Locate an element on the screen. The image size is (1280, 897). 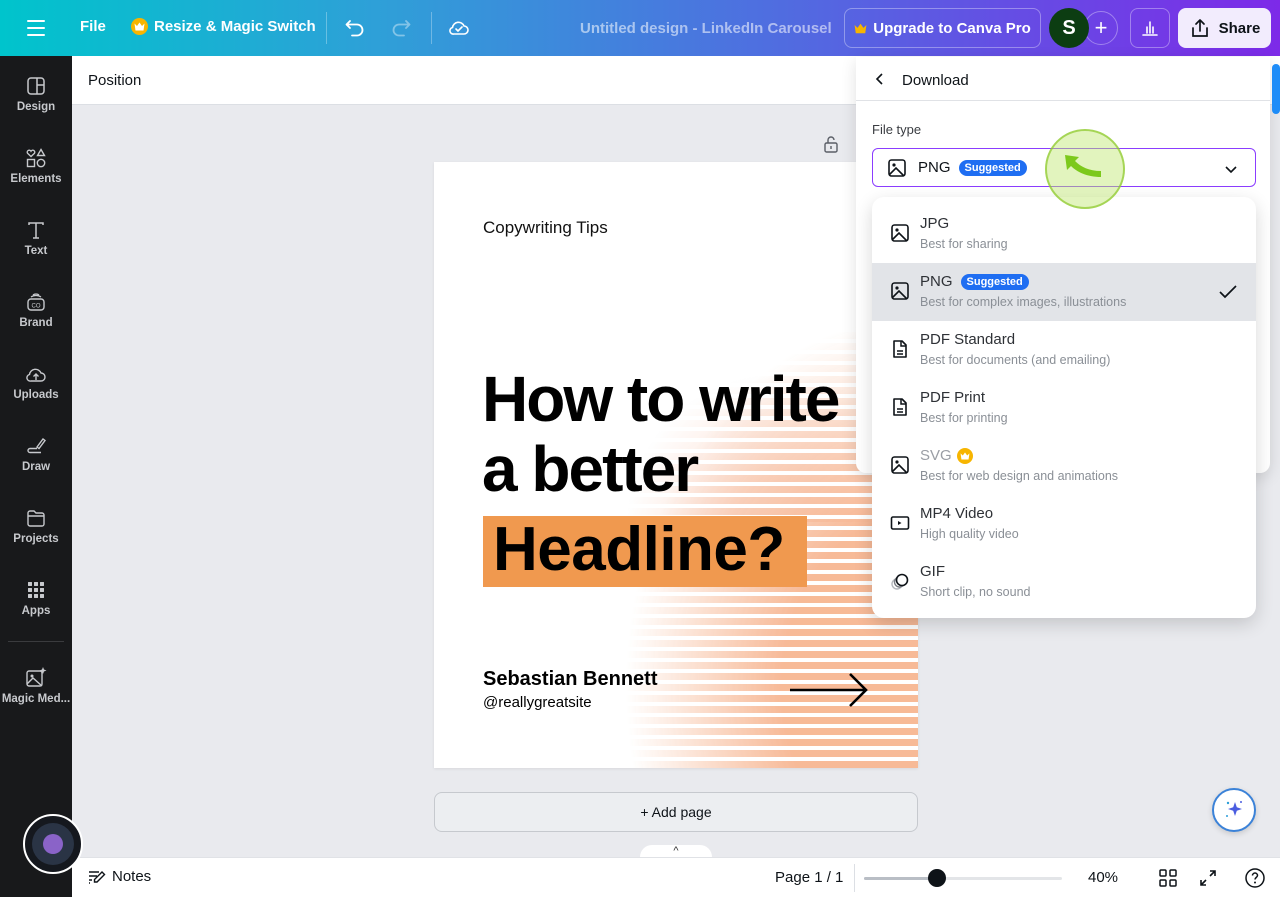
insights-button is located at coordinates (1150, 28).